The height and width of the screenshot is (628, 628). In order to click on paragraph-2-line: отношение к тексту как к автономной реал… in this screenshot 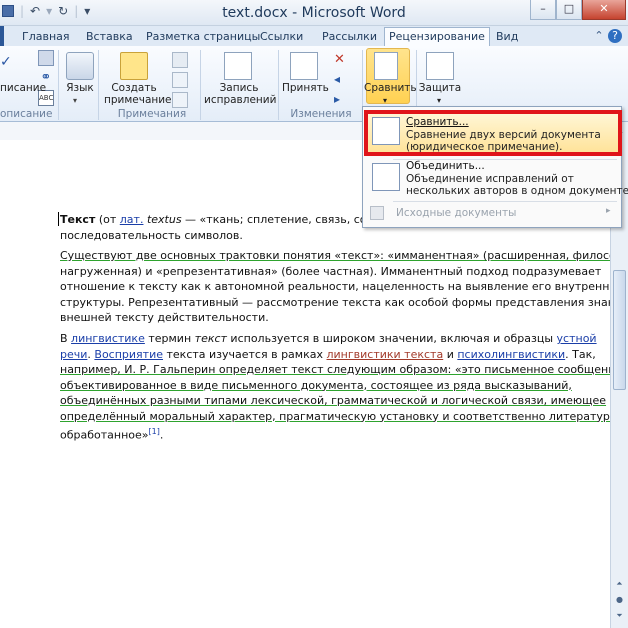, I will do `click(342, 286)`.